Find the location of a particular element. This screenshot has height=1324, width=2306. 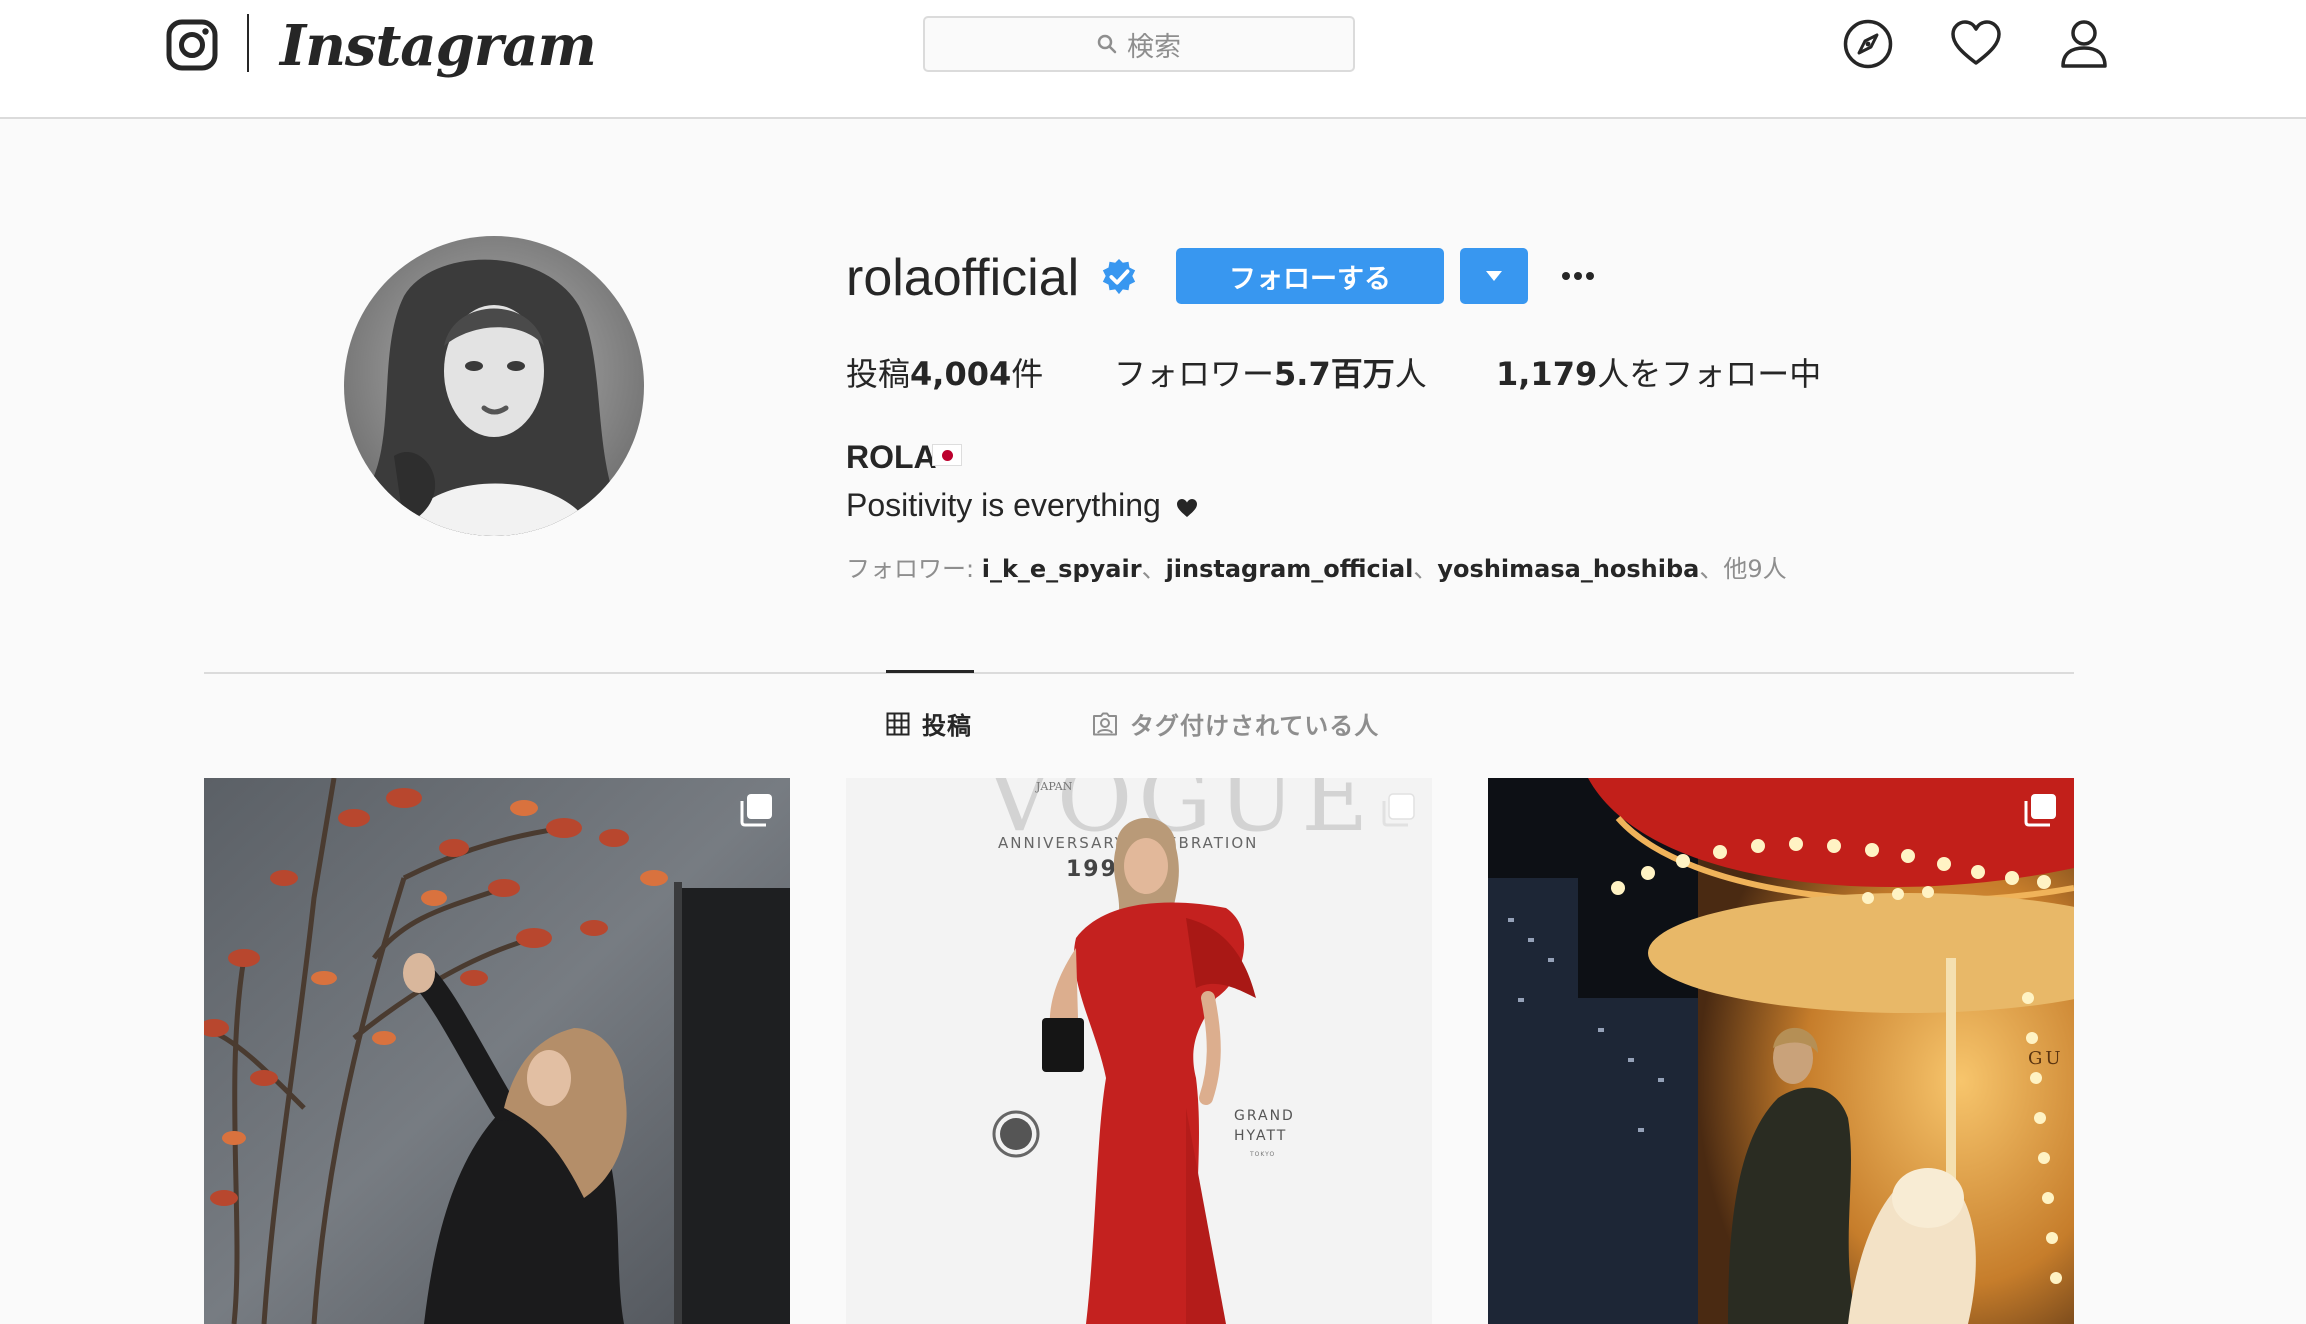

instagram-wordmark: Instagram is located at coordinates (438, 46).